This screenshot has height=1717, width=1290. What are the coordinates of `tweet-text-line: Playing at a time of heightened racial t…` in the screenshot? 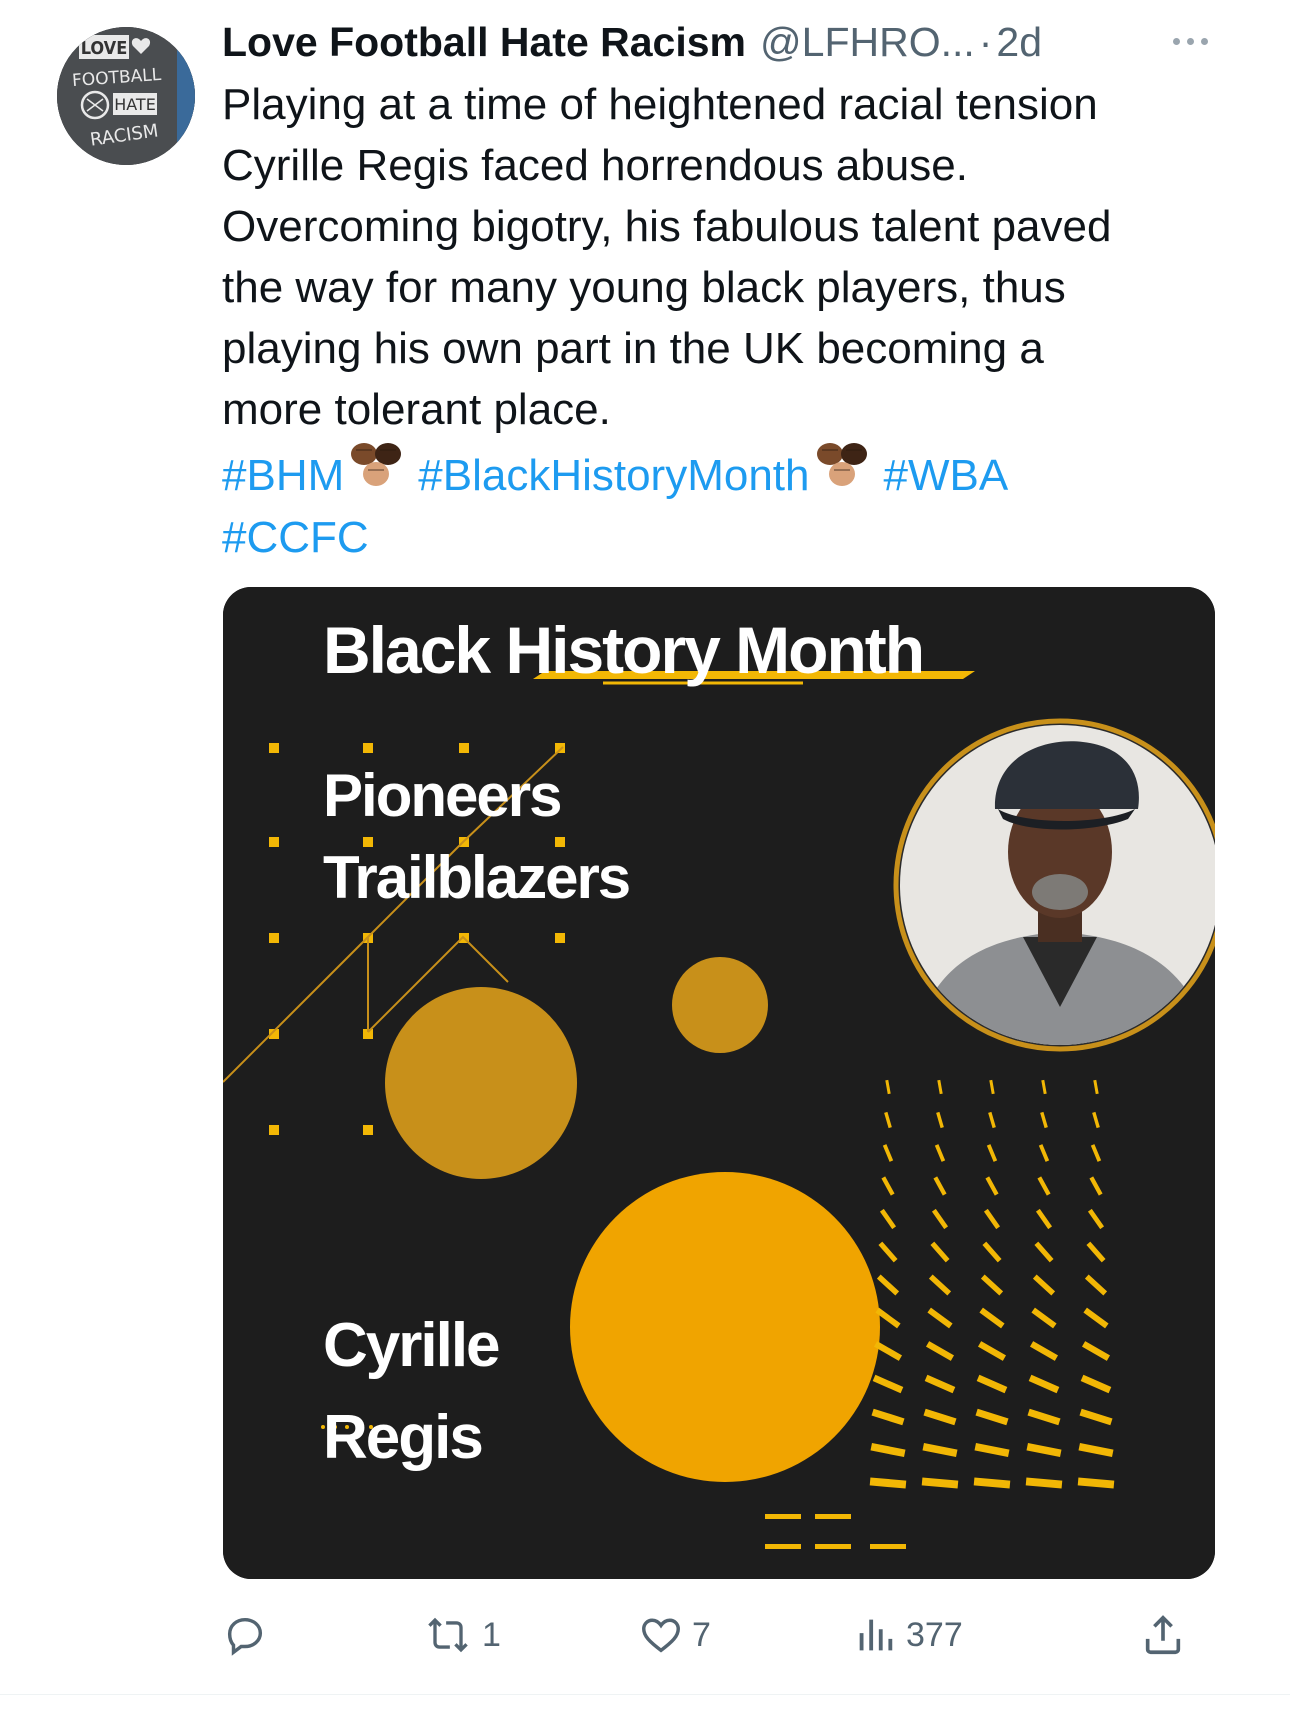 It's located at (660, 104).